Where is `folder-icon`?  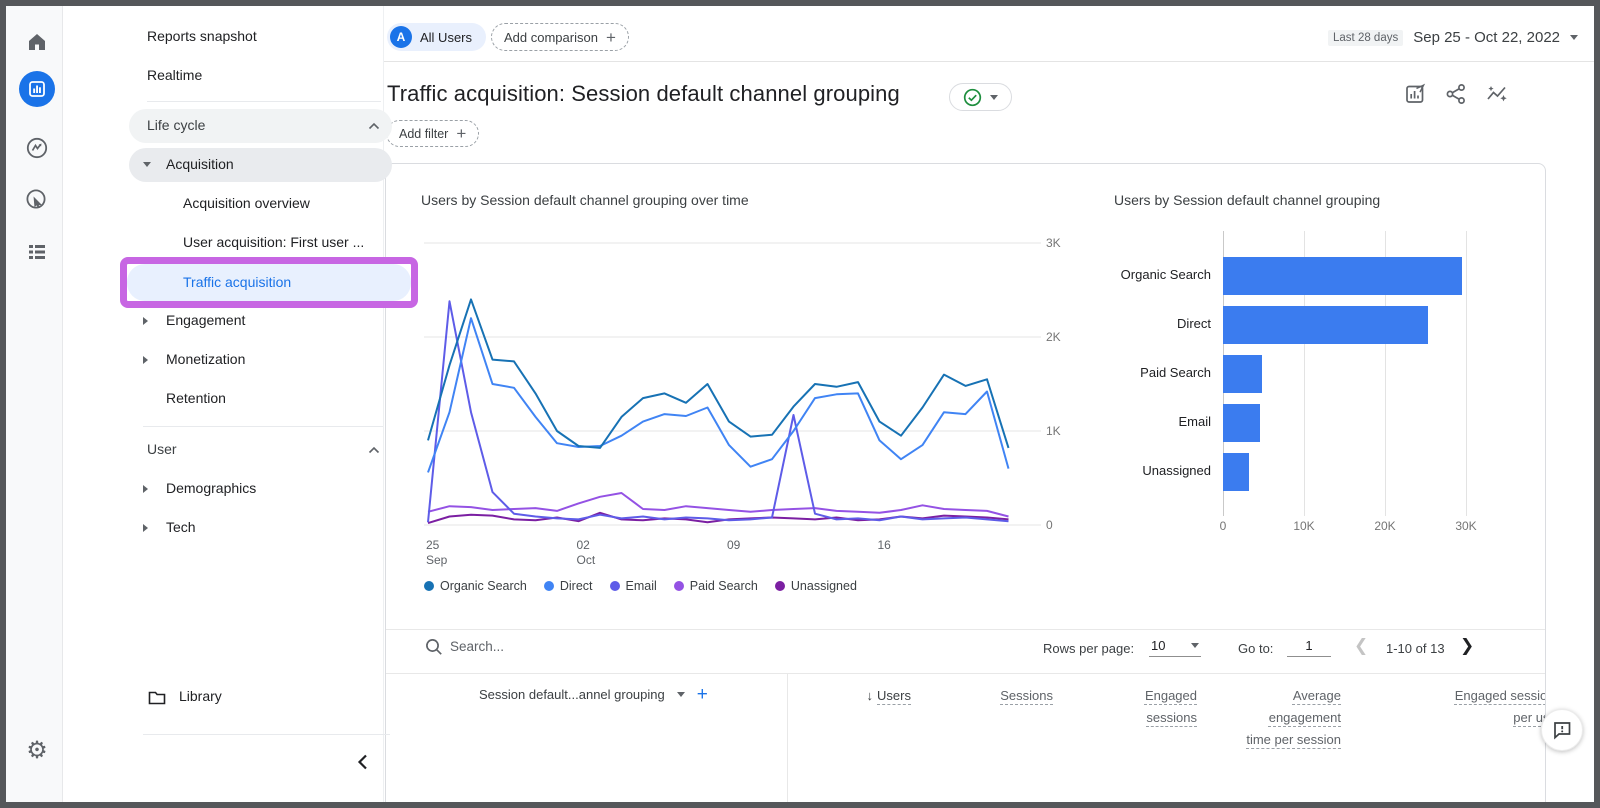
folder-icon is located at coordinates (157, 698).